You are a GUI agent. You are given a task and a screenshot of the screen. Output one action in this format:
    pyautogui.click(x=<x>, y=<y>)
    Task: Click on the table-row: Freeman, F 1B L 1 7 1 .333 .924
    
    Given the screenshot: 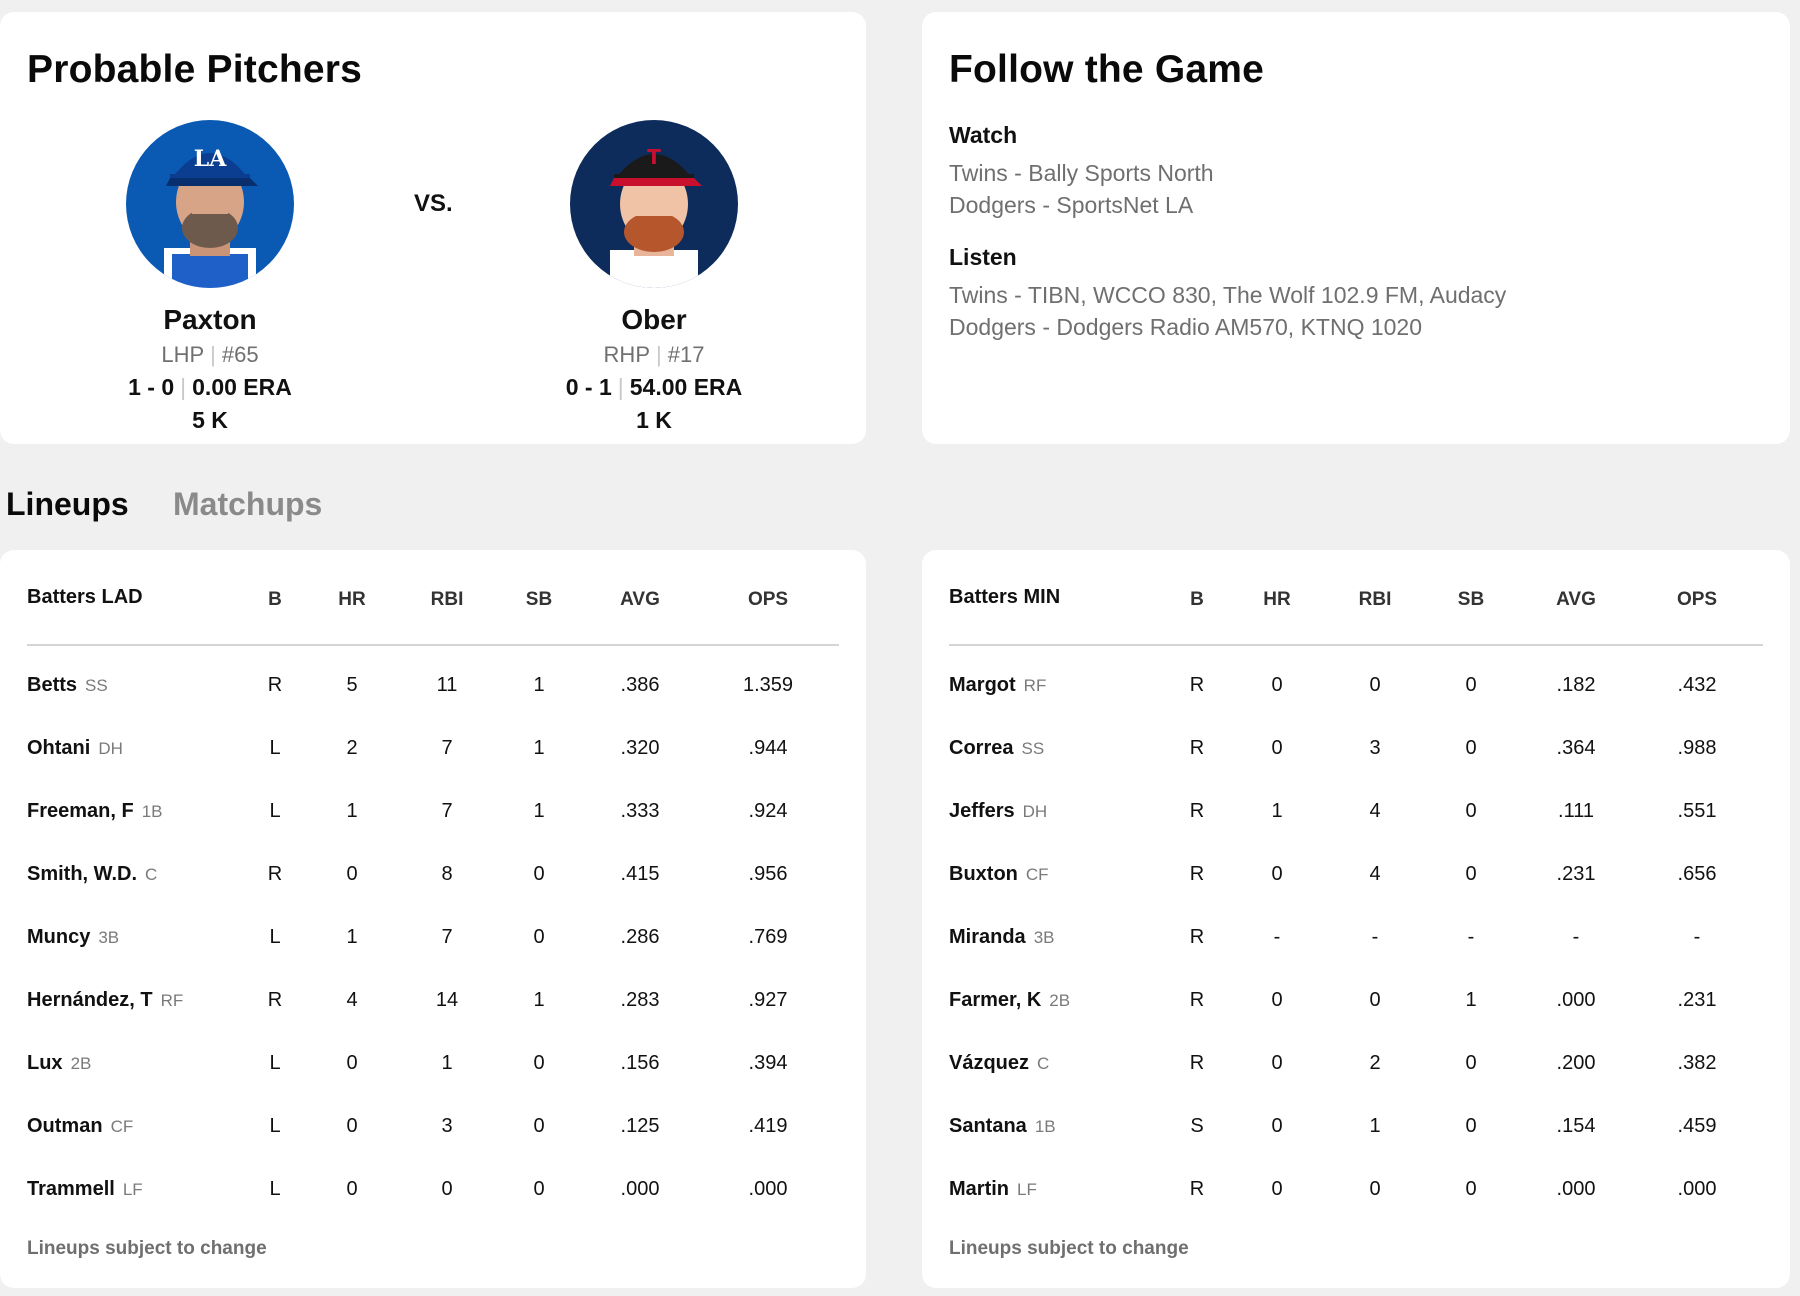 What is the action you would take?
    pyautogui.click(x=433, y=815)
    